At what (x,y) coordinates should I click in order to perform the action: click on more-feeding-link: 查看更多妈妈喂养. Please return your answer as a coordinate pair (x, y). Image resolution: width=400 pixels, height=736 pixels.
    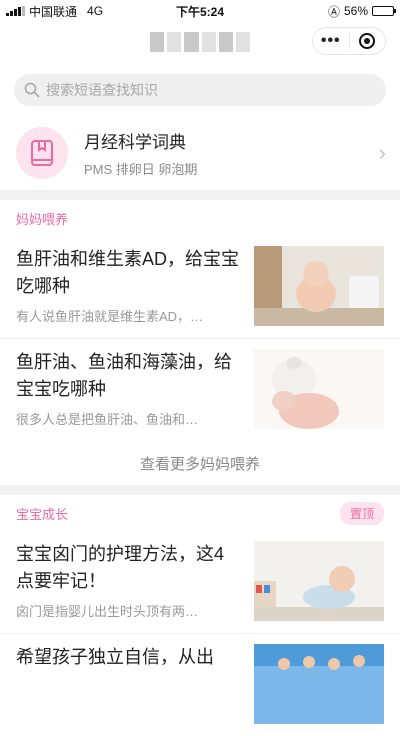
    Looking at the image, I should click on (200, 463).